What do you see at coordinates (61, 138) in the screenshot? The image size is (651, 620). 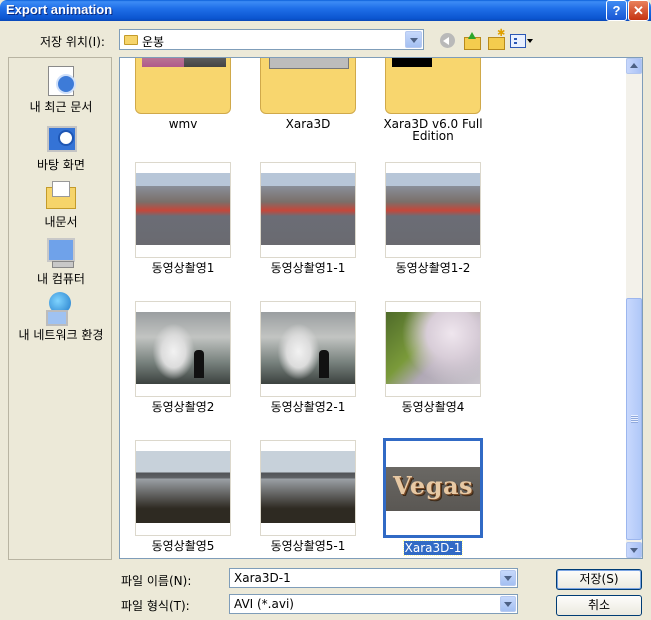 I see `desktop-icon` at bounding box center [61, 138].